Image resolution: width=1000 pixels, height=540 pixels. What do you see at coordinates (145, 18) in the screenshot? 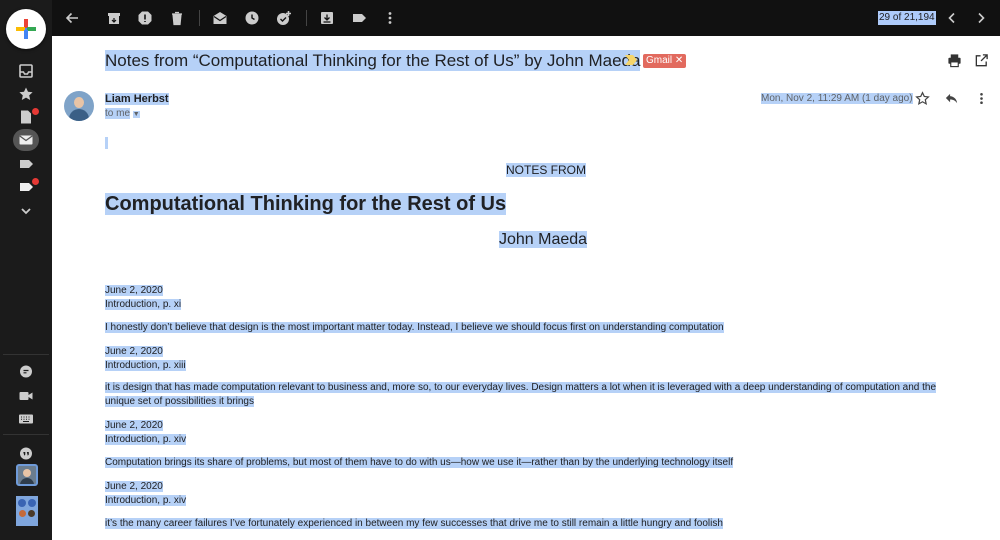
I see `report-spam-icon` at bounding box center [145, 18].